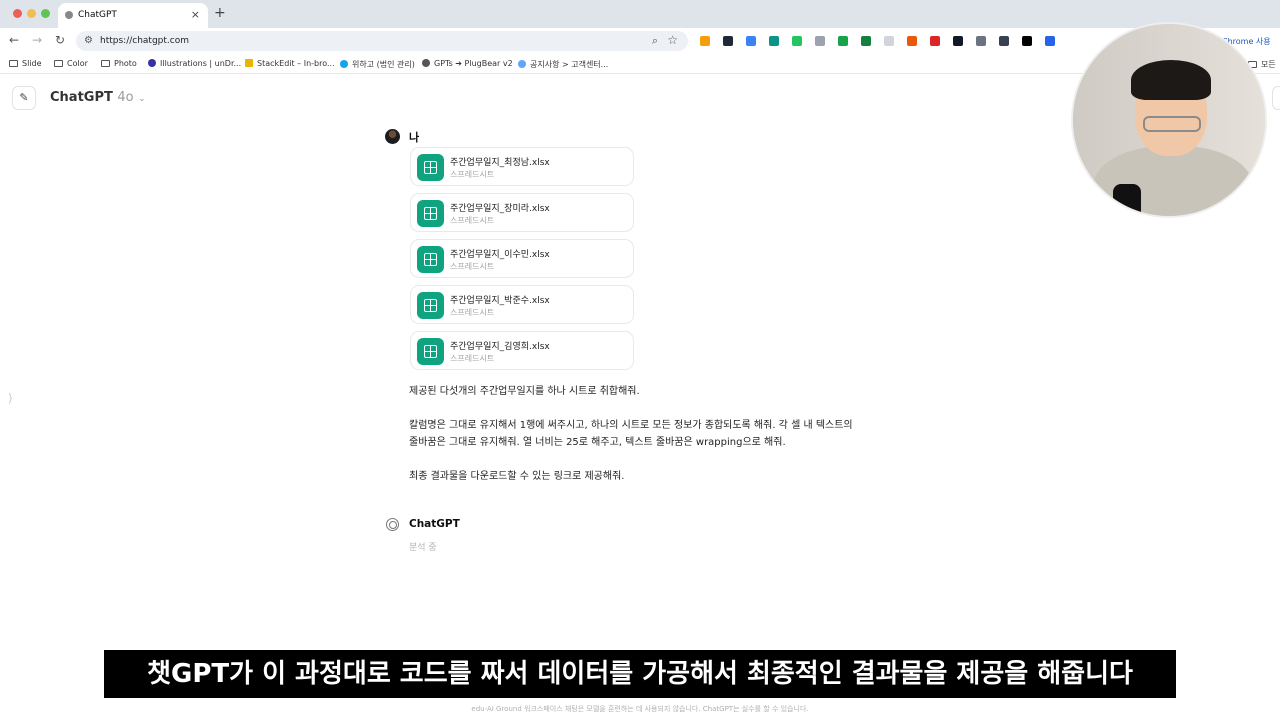 This screenshot has width=1280, height=720. Describe the element at coordinates (517, 476) in the screenshot. I see `user-message-line: 최종 결과물을 다운로드할 수 있는 링크로 제공해줘.` at that location.